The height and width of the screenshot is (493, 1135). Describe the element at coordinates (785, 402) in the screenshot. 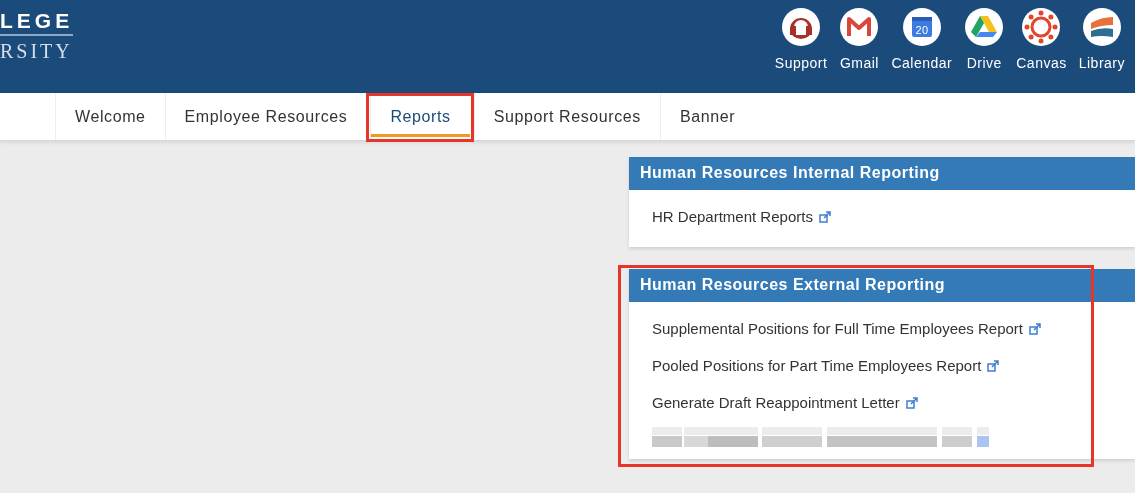

I see `report-link: Generate Draft Reappointment Letter` at that location.